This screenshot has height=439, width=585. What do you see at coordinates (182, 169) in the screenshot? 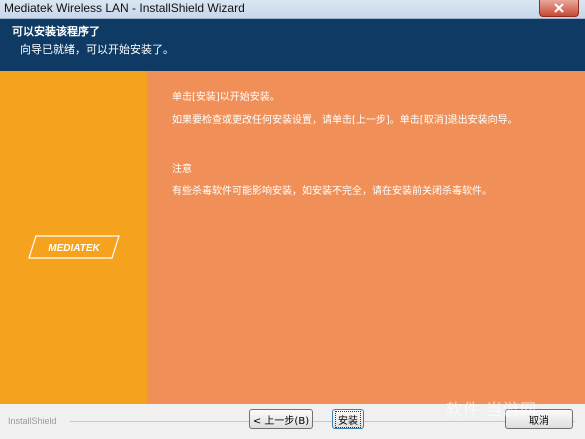
I see `note-label: 注意` at bounding box center [182, 169].